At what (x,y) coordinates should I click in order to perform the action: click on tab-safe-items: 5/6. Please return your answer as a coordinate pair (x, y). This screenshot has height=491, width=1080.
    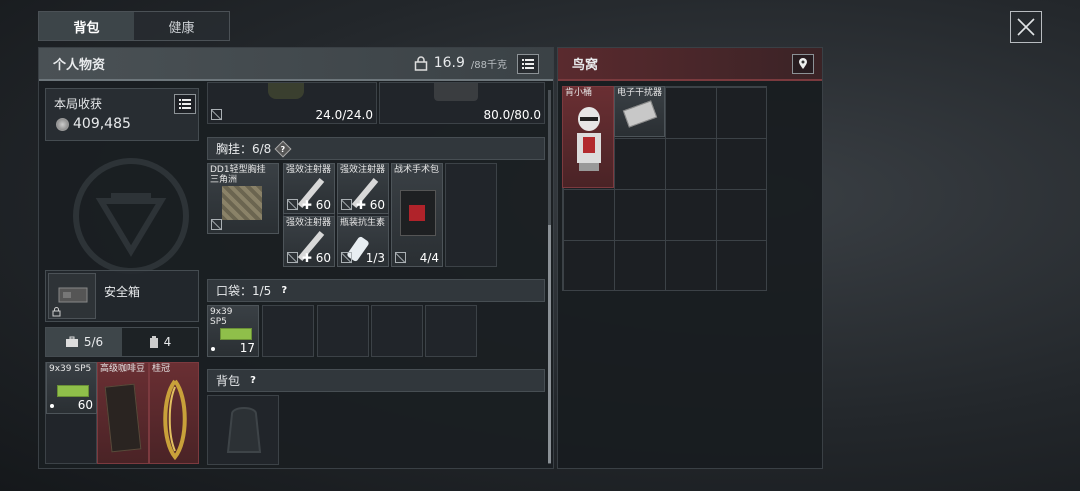
    Looking at the image, I should click on (84, 342).